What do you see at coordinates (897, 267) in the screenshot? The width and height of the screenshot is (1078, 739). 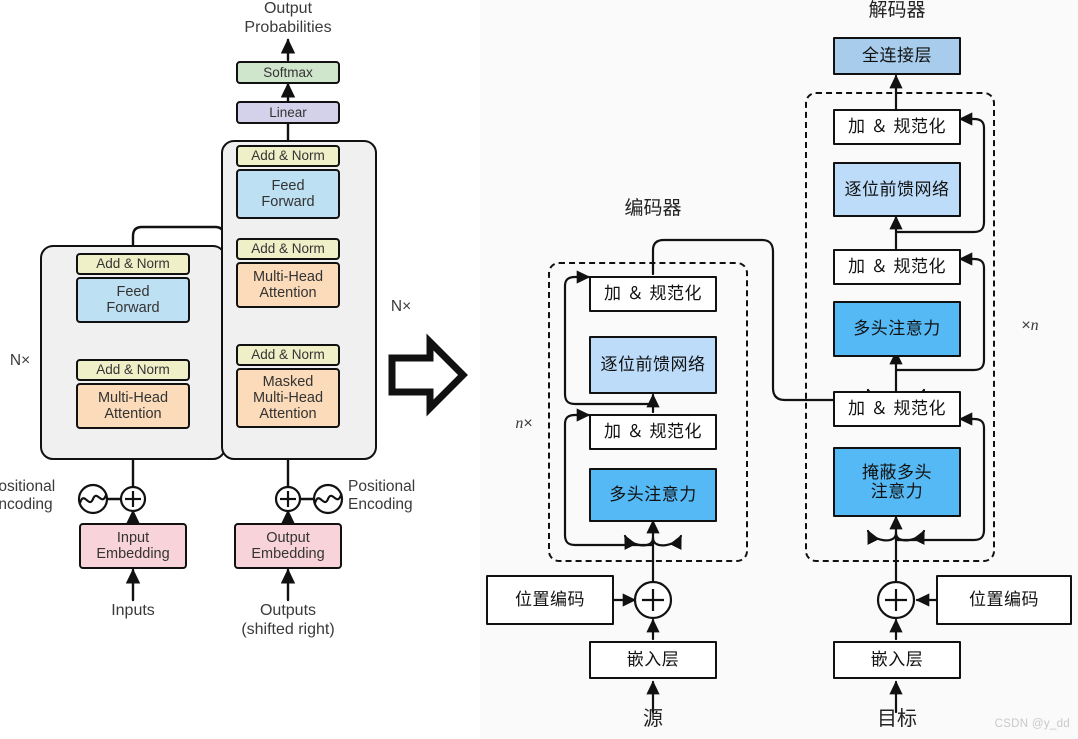 I see `cn-block-dec-add-norm-2: 加 ＆ 规范化` at bounding box center [897, 267].